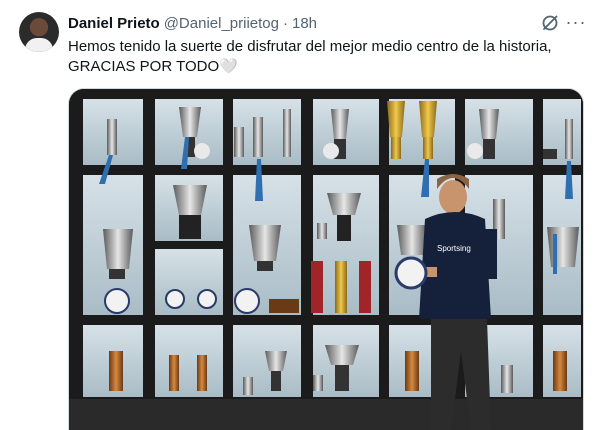 This screenshot has height=430, width=604. What do you see at coordinates (576, 22) in the screenshot?
I see `more-icon: ···` at bounding box center [576, 22].